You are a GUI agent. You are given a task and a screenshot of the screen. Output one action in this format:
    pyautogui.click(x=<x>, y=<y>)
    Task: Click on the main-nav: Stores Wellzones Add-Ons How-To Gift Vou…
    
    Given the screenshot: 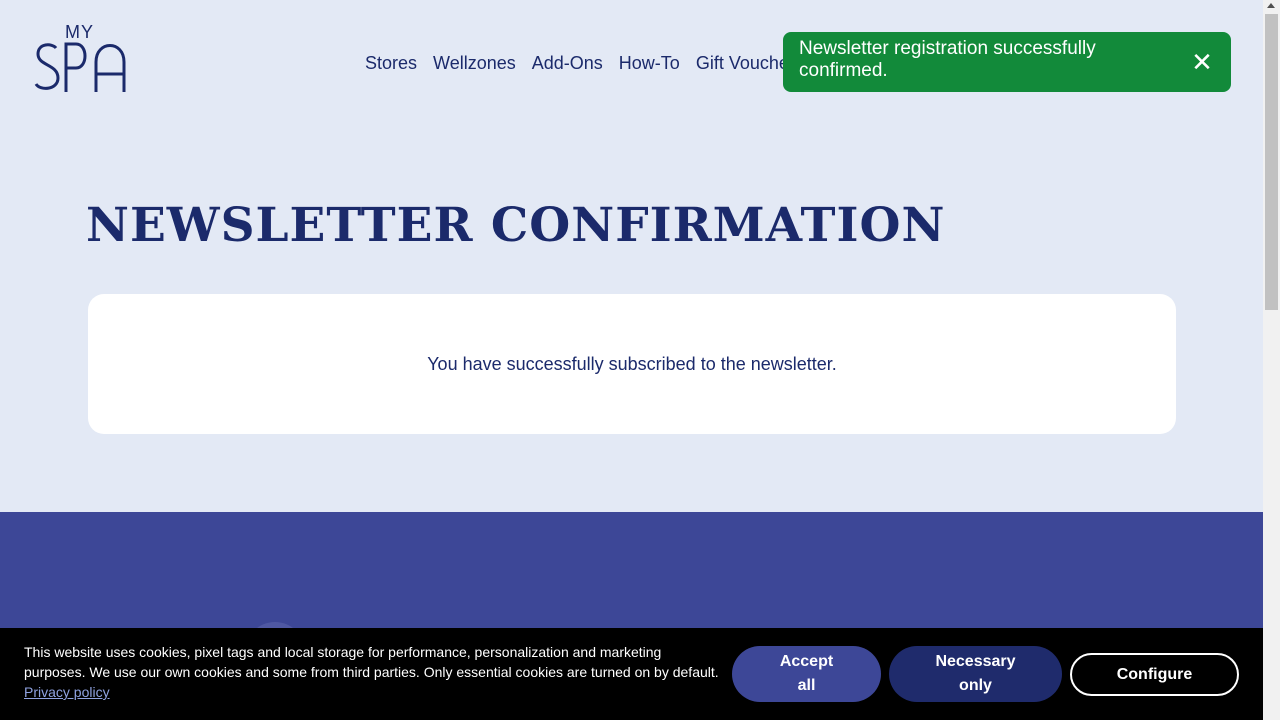 What is the action you would take?
    pyautogui.click(x=577, y=63)
    